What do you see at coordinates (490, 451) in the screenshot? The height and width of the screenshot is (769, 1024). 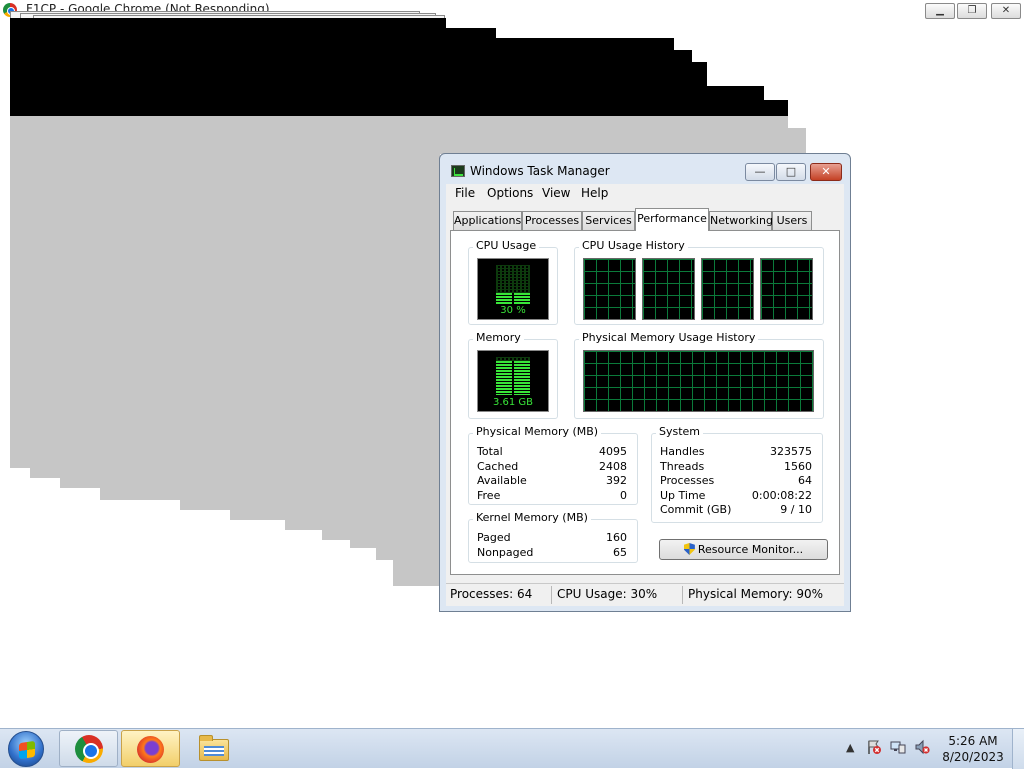 I see `physical-memory-total-label: Total` at bounding box center [490, 451].